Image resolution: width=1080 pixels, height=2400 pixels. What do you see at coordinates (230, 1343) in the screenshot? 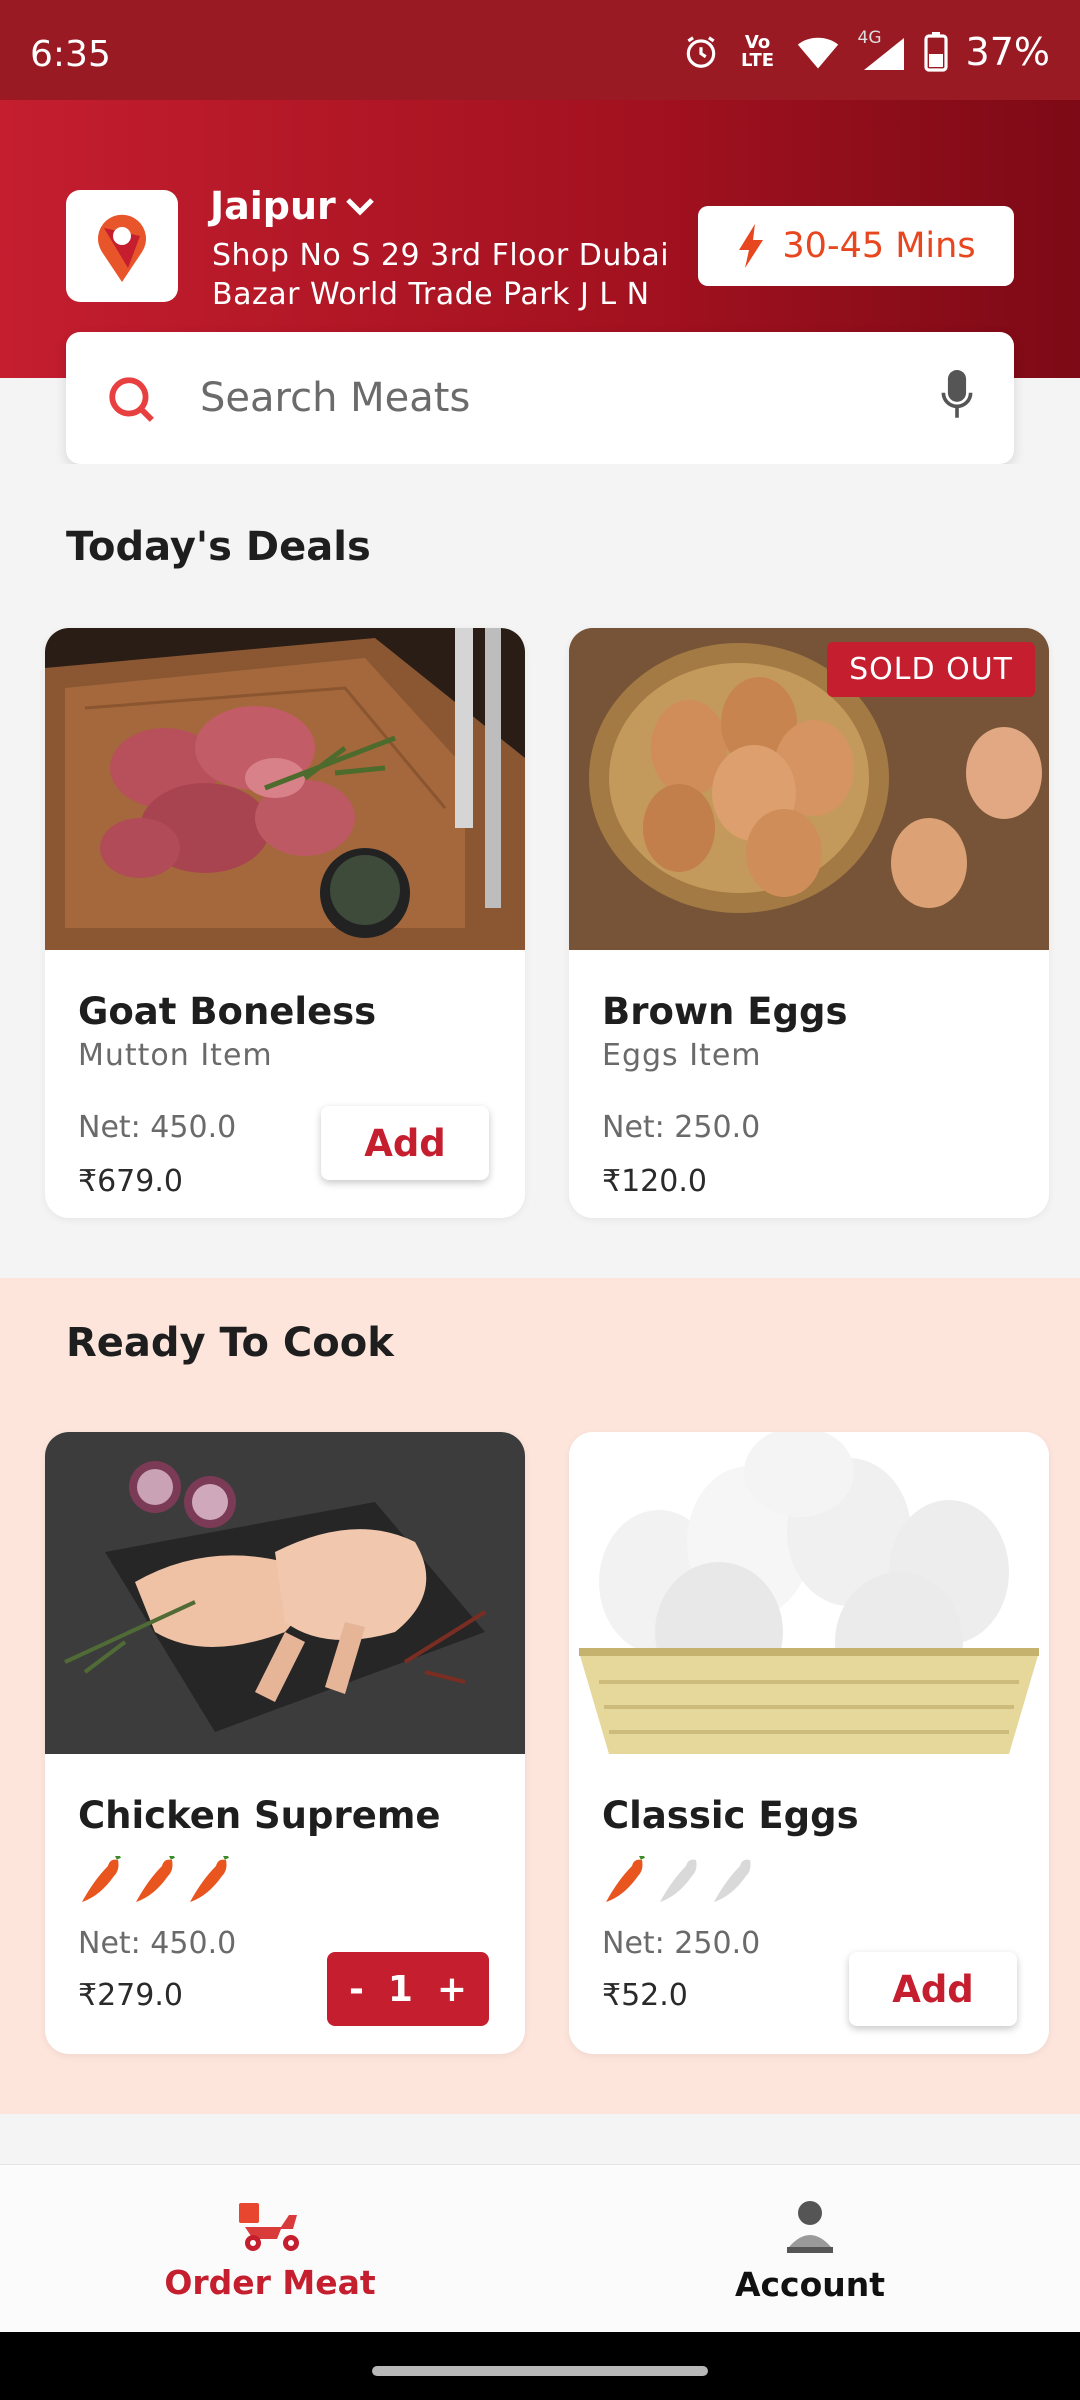
I see `section-title-ready-to-cook: Ready To Cook` at bounding box center [230, 1343].